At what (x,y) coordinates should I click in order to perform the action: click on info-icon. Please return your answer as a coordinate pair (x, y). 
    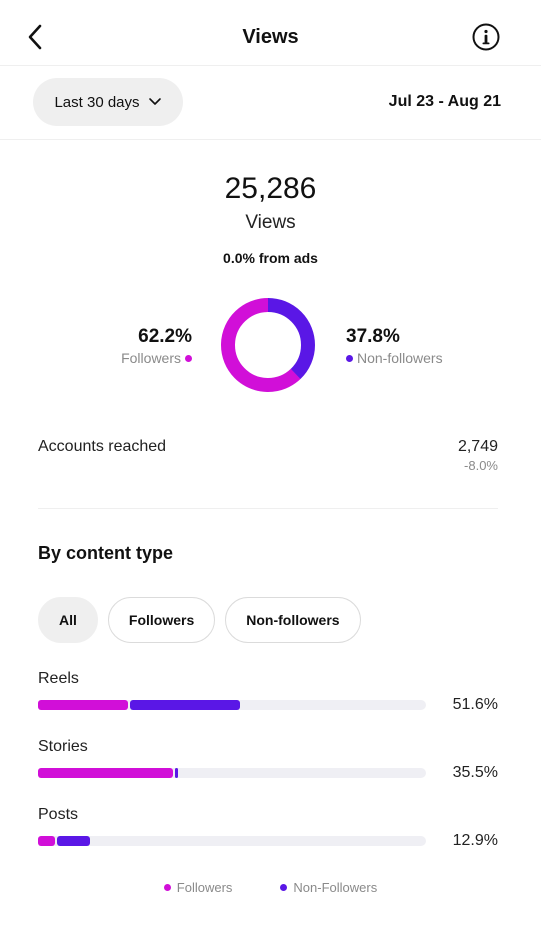
    Looking at the image, I should click on (486, 37).